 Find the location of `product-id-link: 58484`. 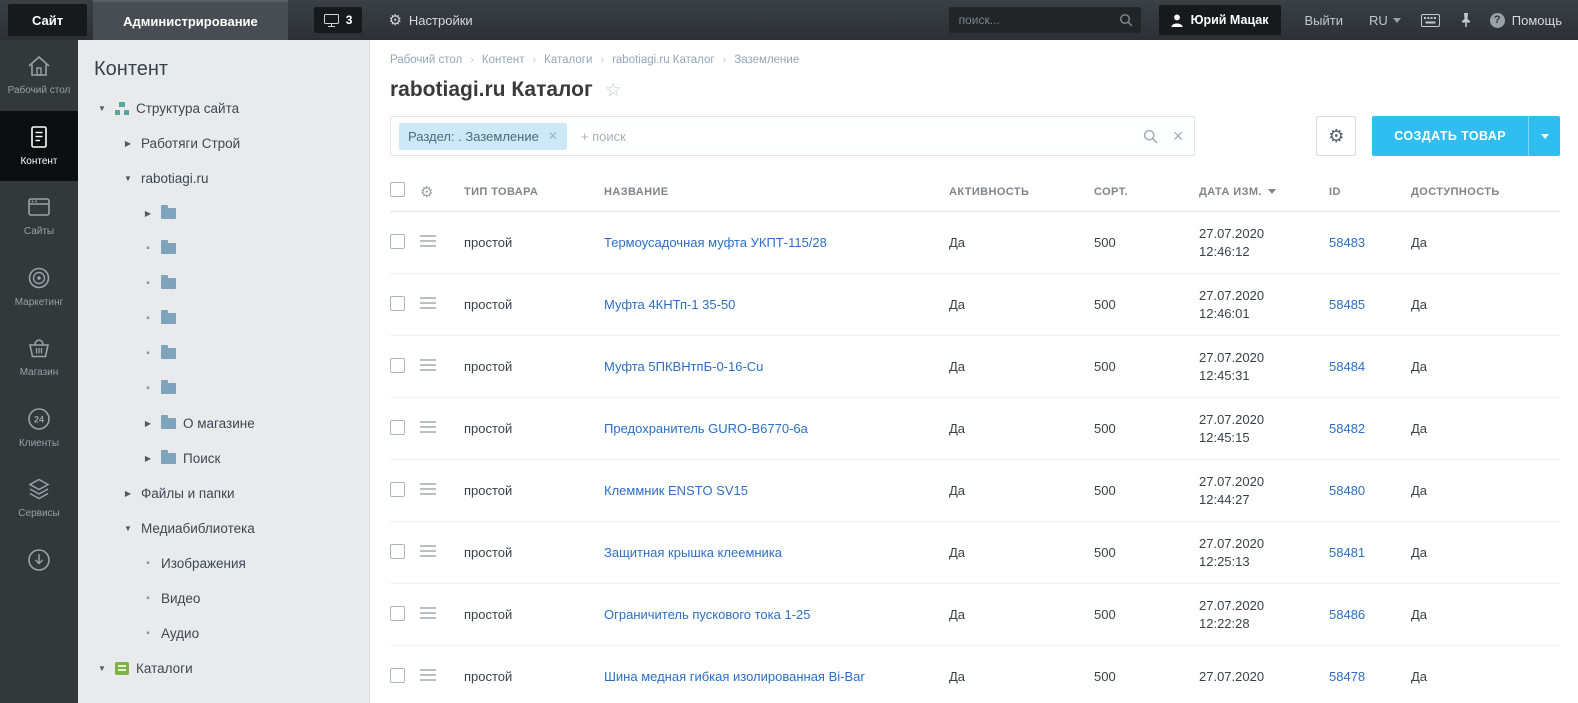

product-id-link: 58484 is located at coordinates (1347, 366).